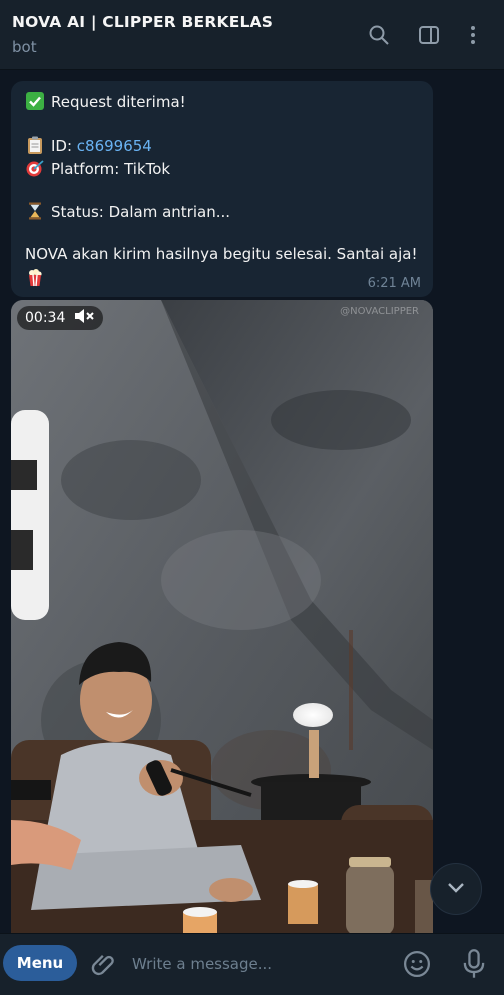 This screenshot has width=504, height=995. Describe the element at coordinates (104, 964) in the screenshot. I see `attach-icon` at that location.